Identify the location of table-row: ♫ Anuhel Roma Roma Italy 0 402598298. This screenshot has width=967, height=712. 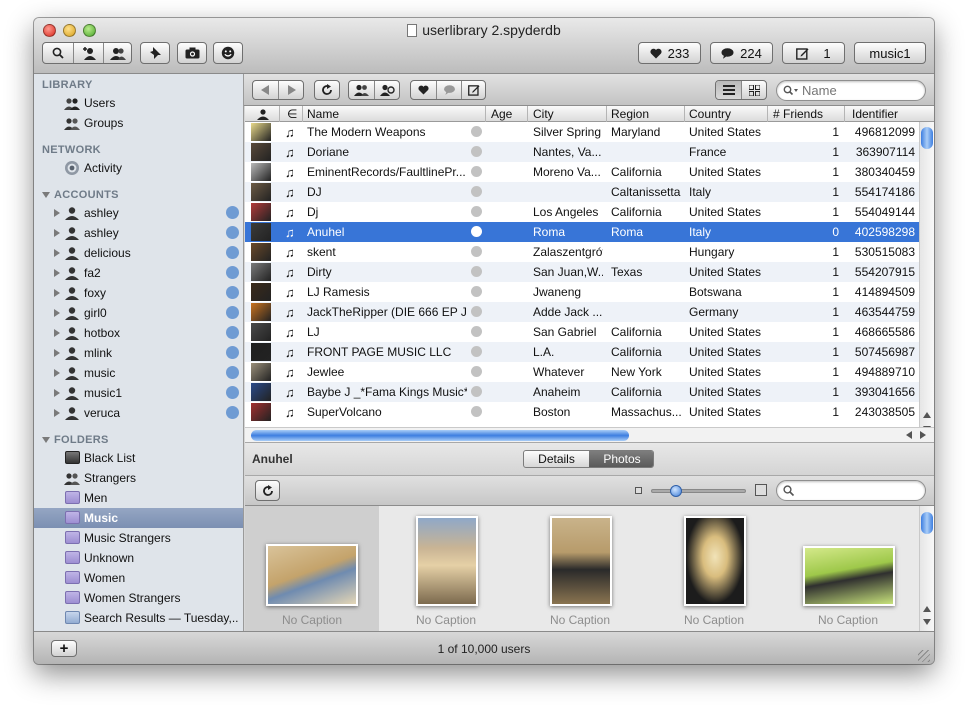
(582, 232).